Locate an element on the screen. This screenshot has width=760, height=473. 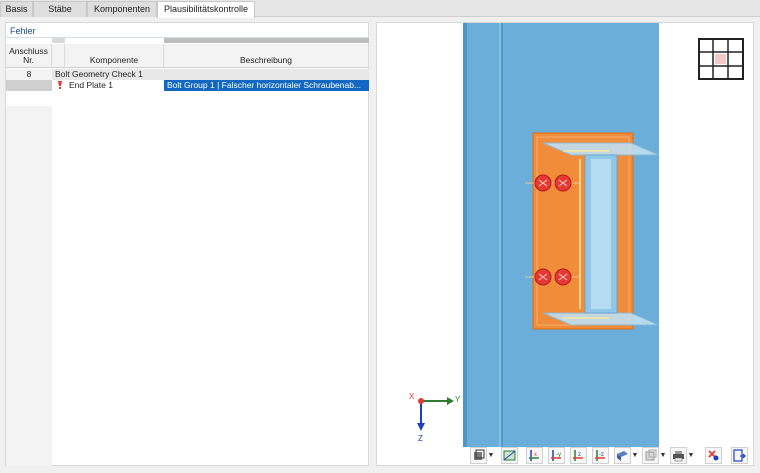
axis-y-label: Y is located at coordinates (458, 399).